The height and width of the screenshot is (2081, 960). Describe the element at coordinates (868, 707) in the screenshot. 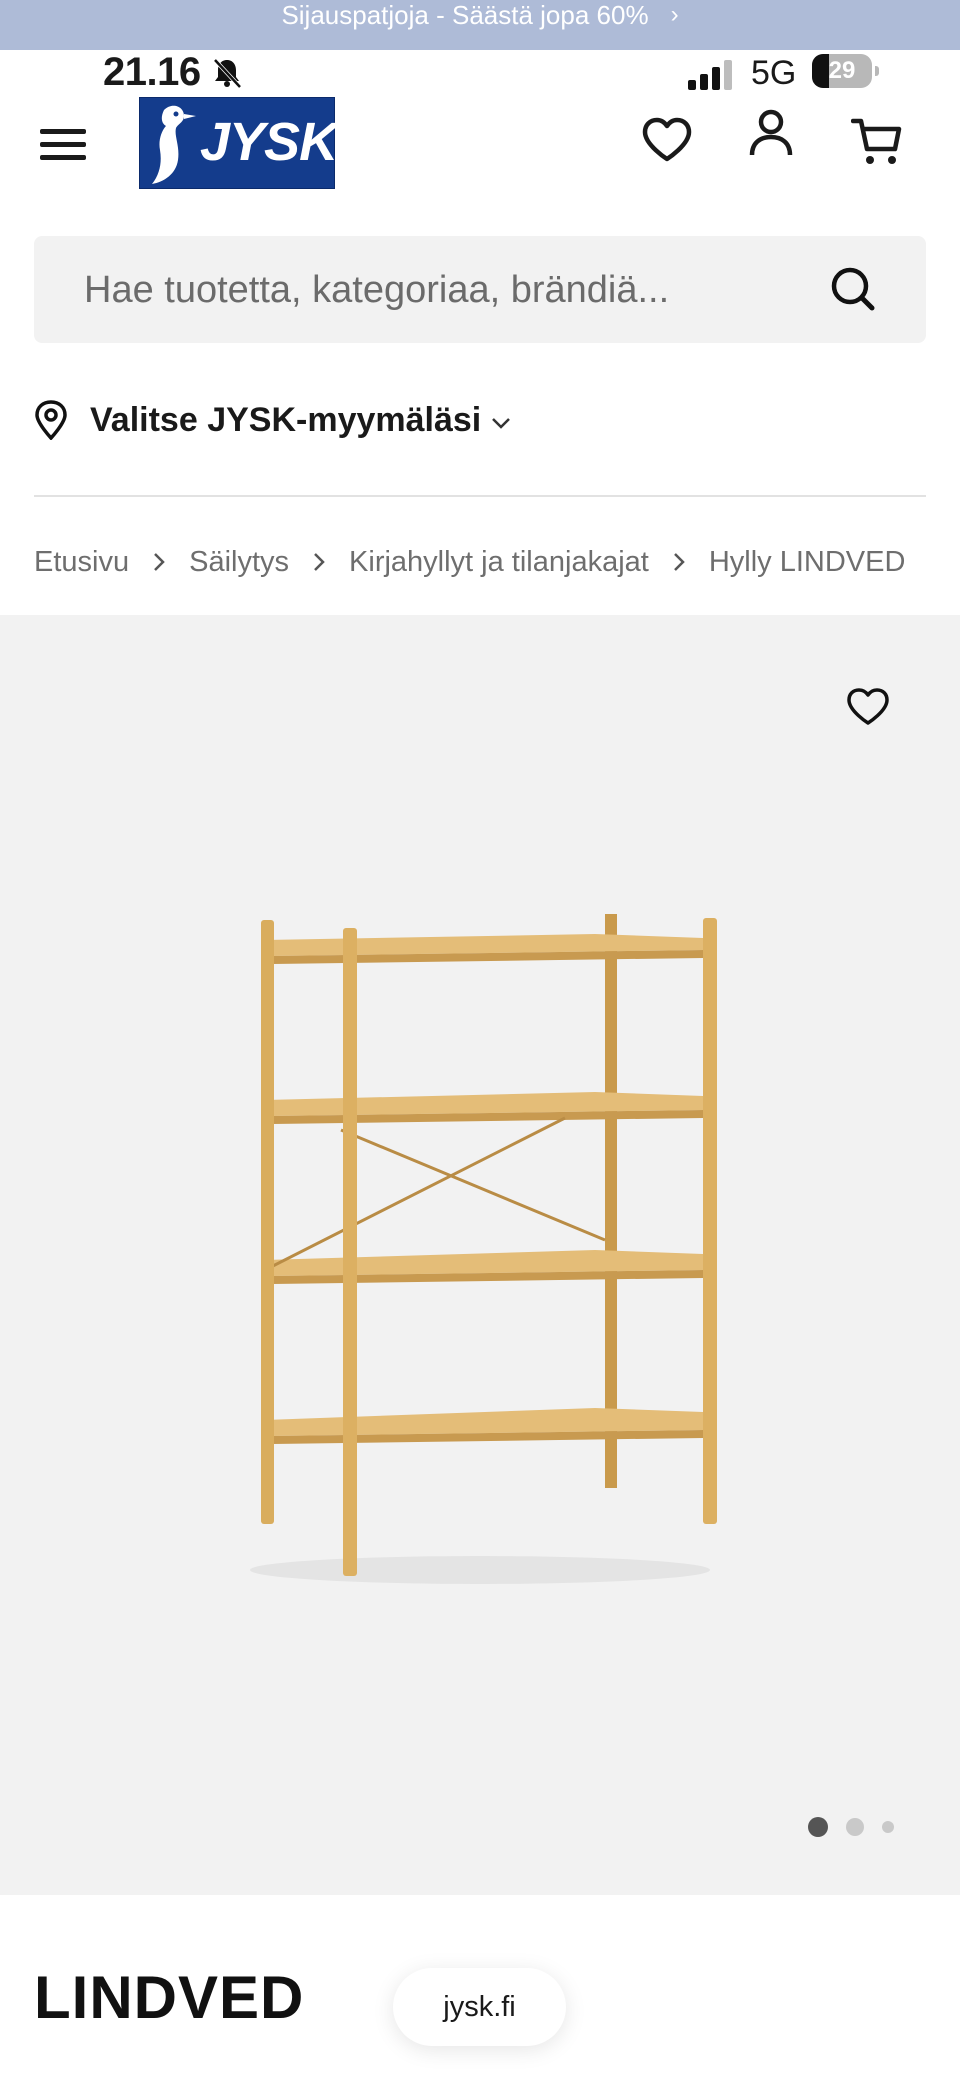

I see `add-to-wishlist-heart-icon` at that location.